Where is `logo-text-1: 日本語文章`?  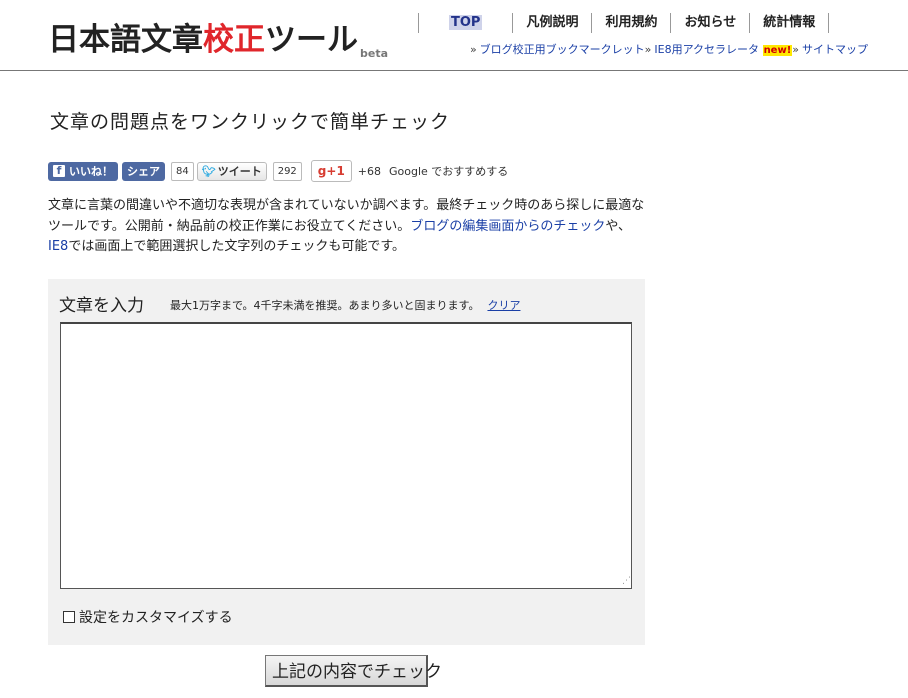
logo-text-1: 日本語文章 is located at coordinates (125, 40).